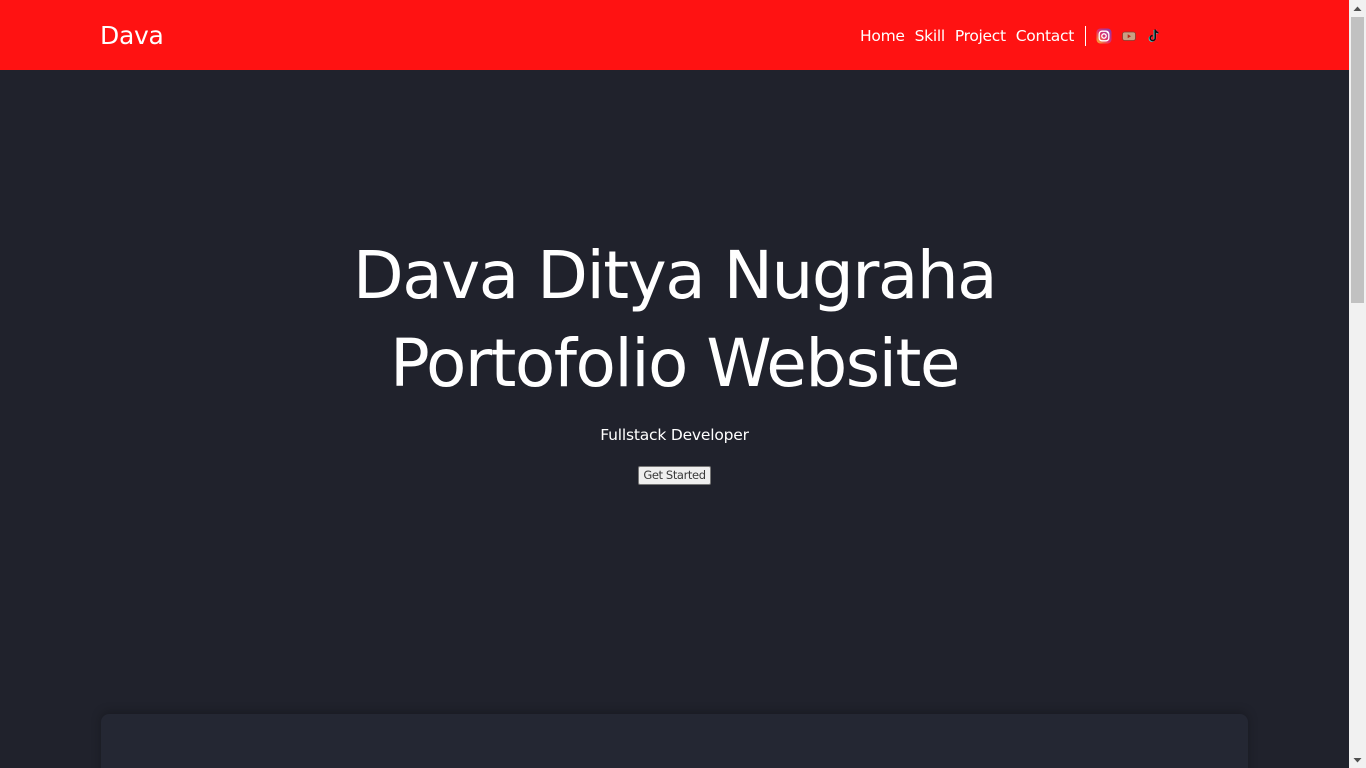  I want to click on navbar: Dava Home Skill Project Contact, so click(674, 35).